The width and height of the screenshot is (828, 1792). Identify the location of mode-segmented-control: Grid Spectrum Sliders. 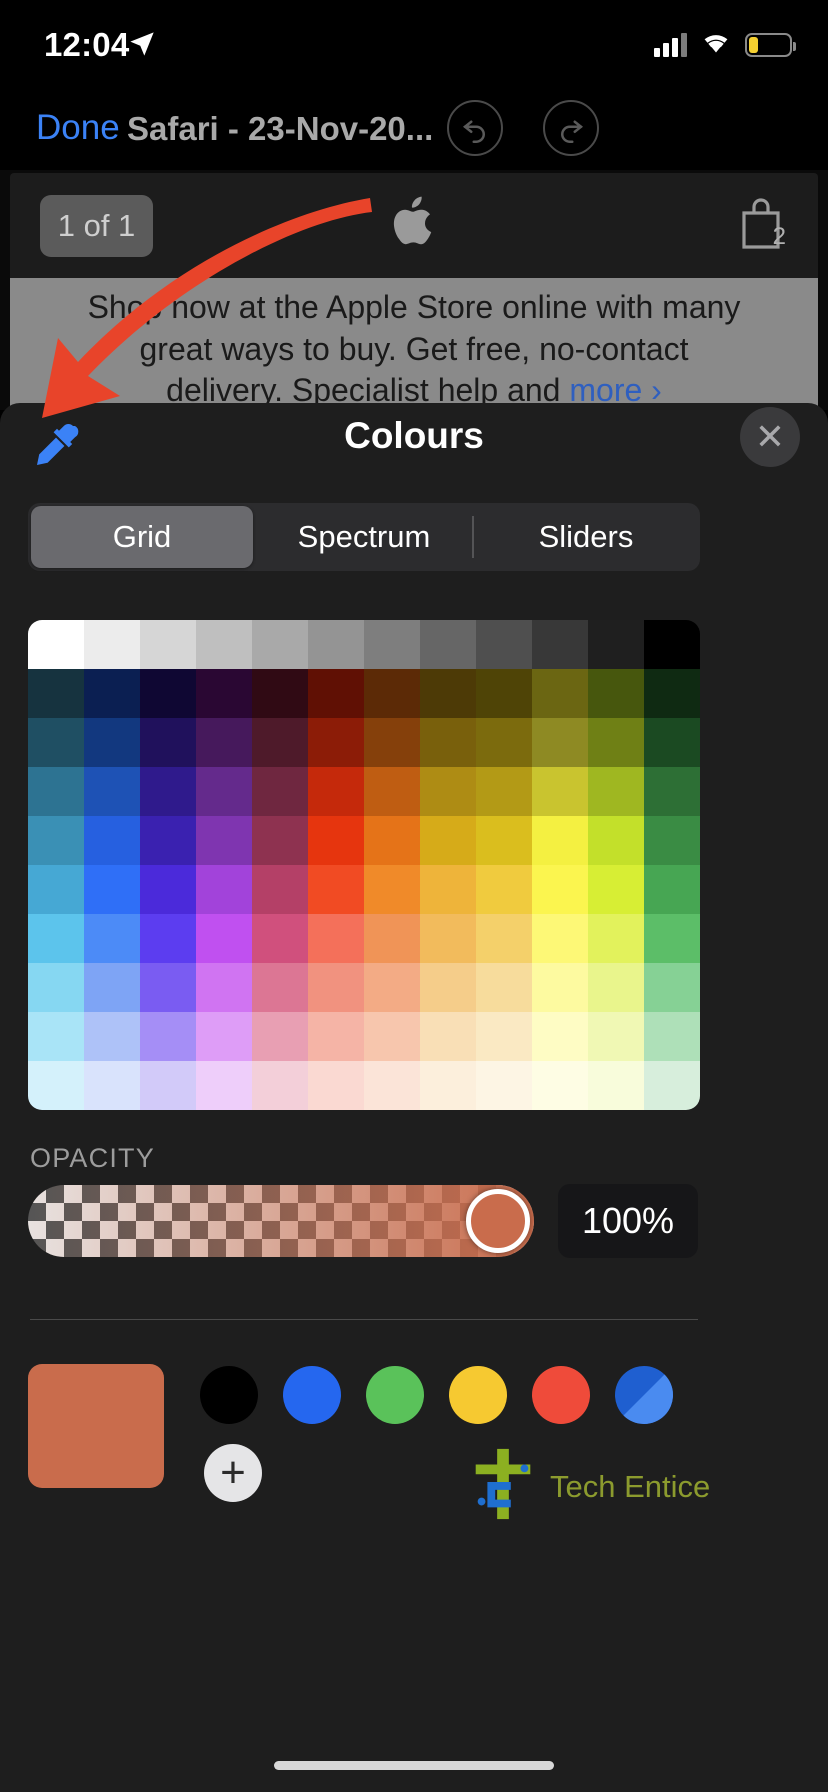
(364, 537).